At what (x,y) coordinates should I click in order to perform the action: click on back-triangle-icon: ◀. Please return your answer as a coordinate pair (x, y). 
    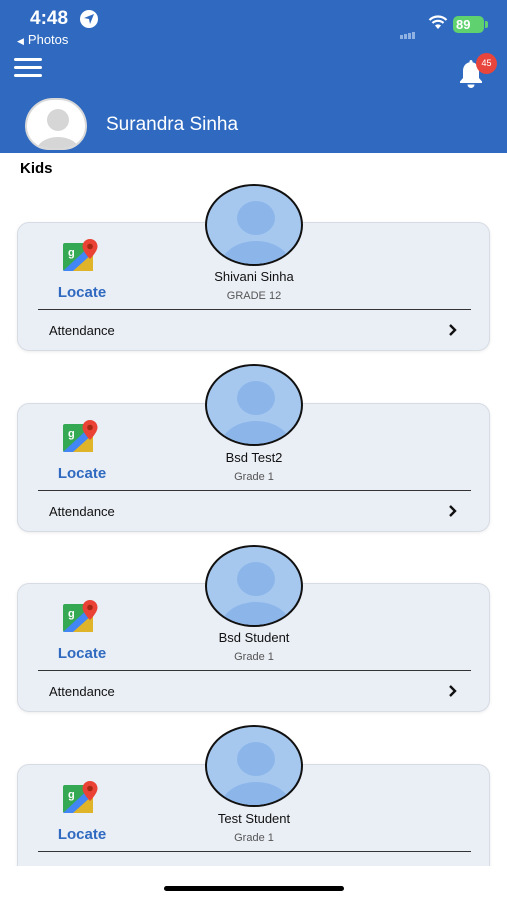
    Looking at the image, I should click on (20, 41).